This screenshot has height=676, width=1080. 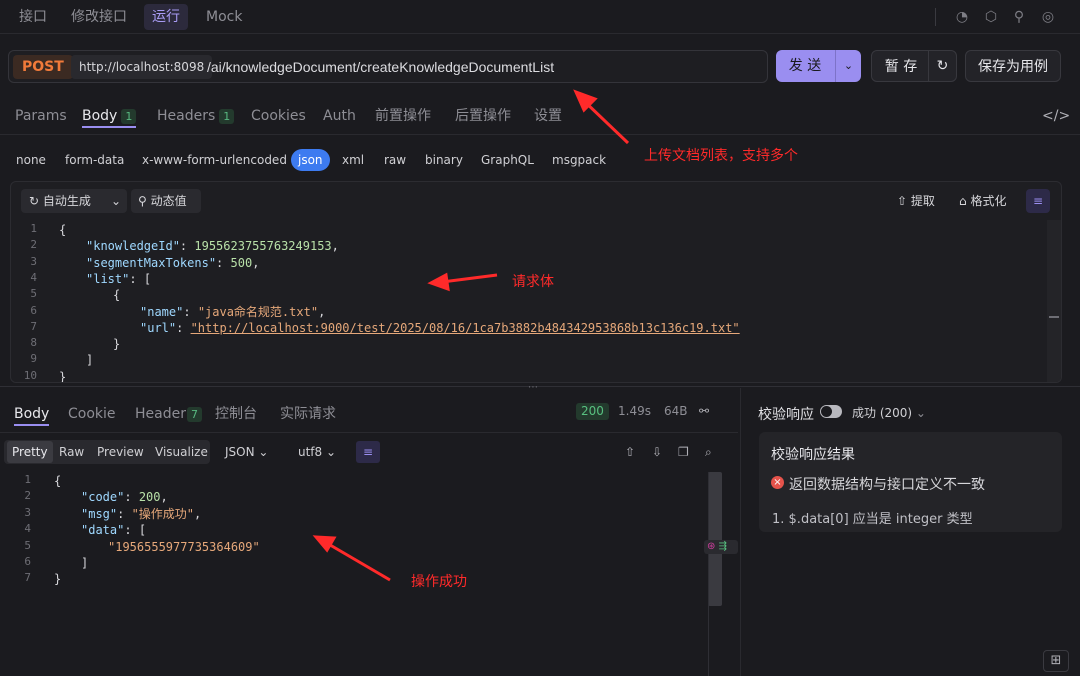 What do you see at coordinates (657, 452) in the screenshot?
I see `download-icon: ⇩` at bounding box center [657, 452].